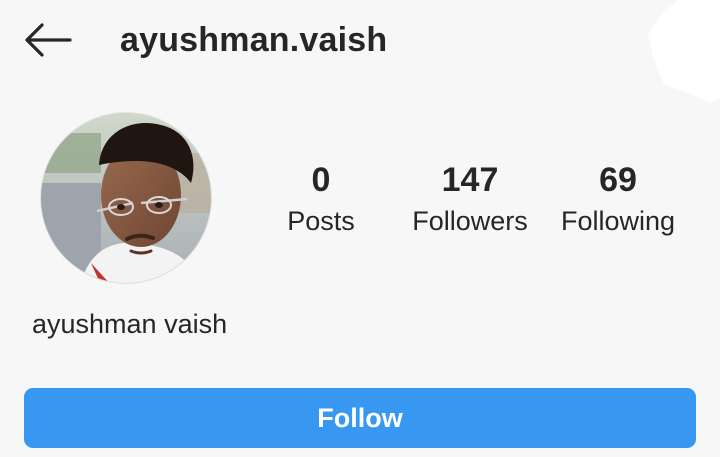 This screenshot has height=457, width=720. I want to click on following-label: Following, so click(618, 221).